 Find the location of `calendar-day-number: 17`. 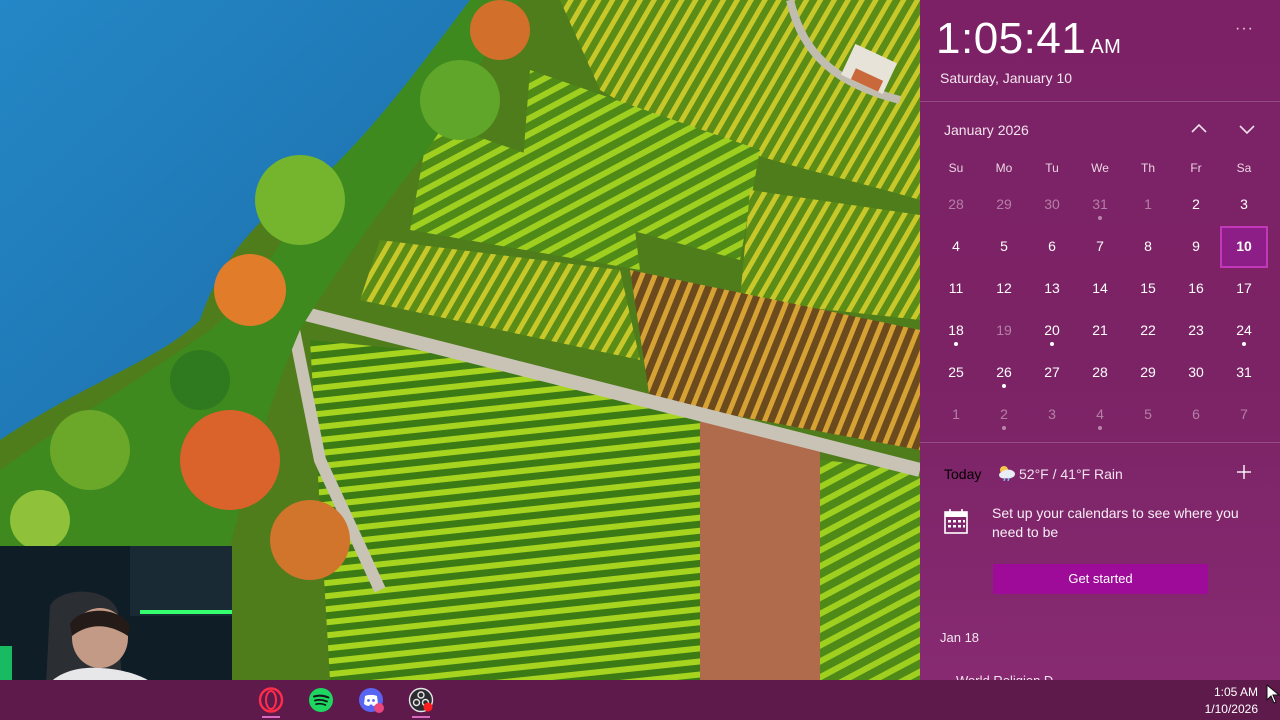

calendar-day-number: 17 is located at coordinates (1244, 288).